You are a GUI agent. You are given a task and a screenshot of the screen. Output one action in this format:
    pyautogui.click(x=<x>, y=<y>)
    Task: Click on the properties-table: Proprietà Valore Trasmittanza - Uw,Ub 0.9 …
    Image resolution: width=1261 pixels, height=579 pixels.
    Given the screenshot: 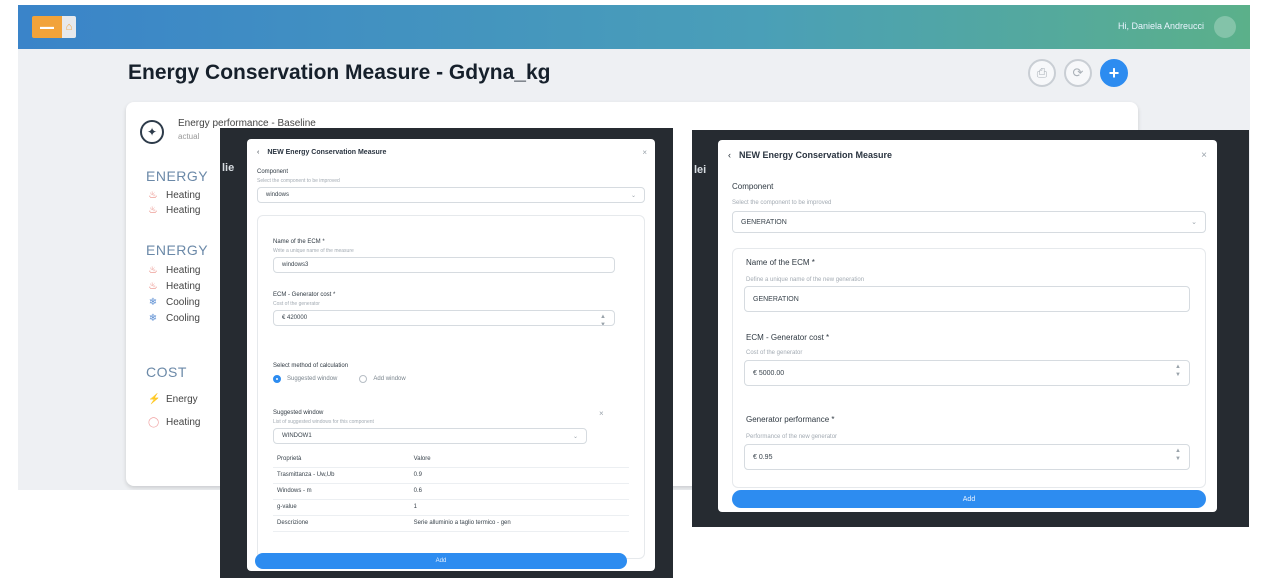 What is the action you would take?
    pyautogui.click(x=451, y=491)
    